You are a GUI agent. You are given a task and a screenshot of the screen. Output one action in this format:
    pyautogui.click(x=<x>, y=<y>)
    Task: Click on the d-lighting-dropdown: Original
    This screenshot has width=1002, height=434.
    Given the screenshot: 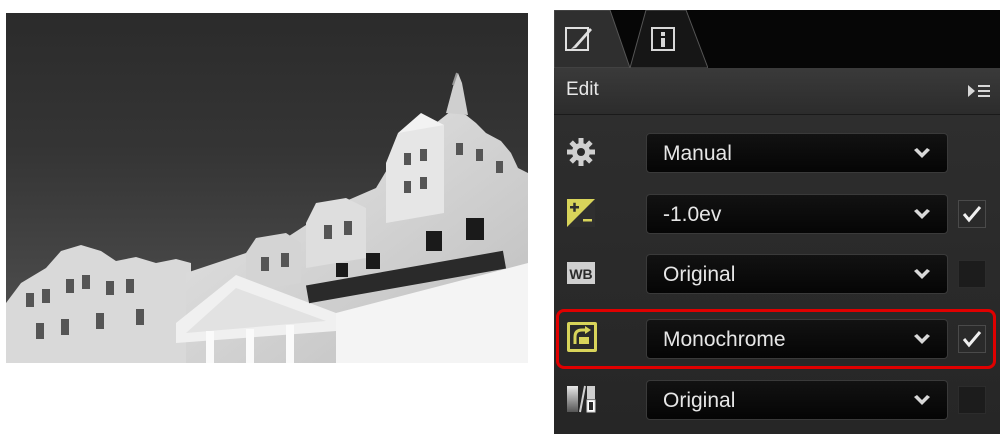 What is the action you would take?
    pyautogui.click(x=797, y=400)
    